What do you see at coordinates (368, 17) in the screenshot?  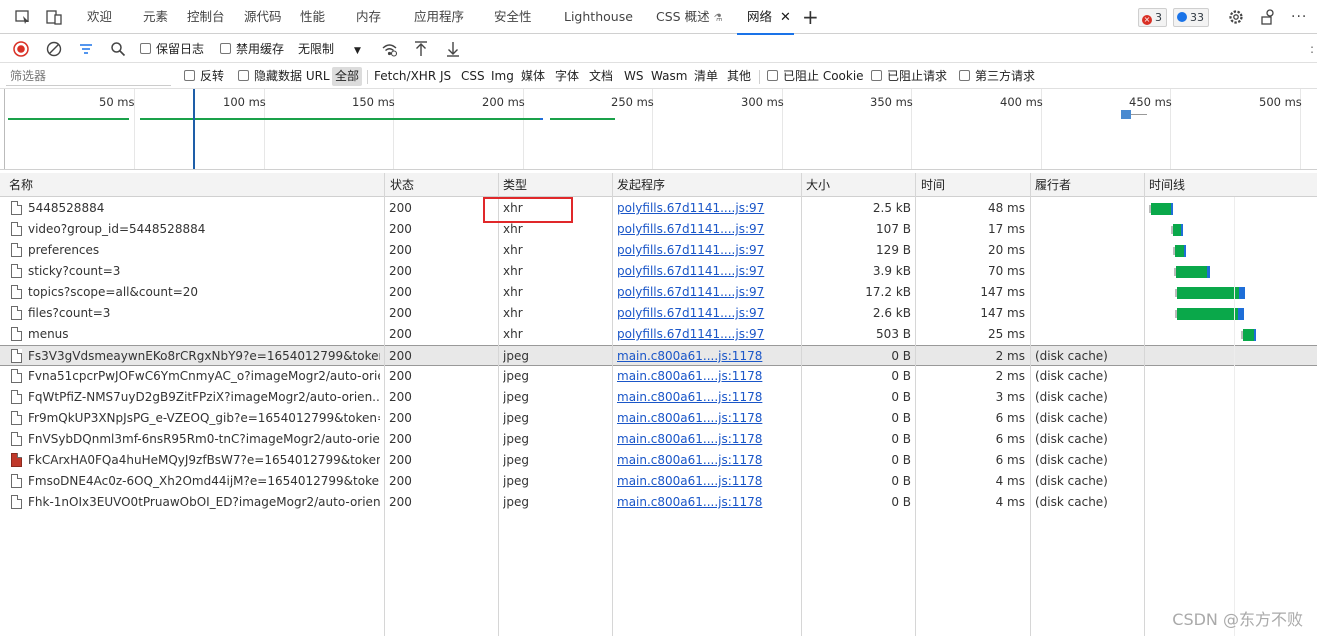 I see `tab-memory: 内存` at bounding box center [368, 17].